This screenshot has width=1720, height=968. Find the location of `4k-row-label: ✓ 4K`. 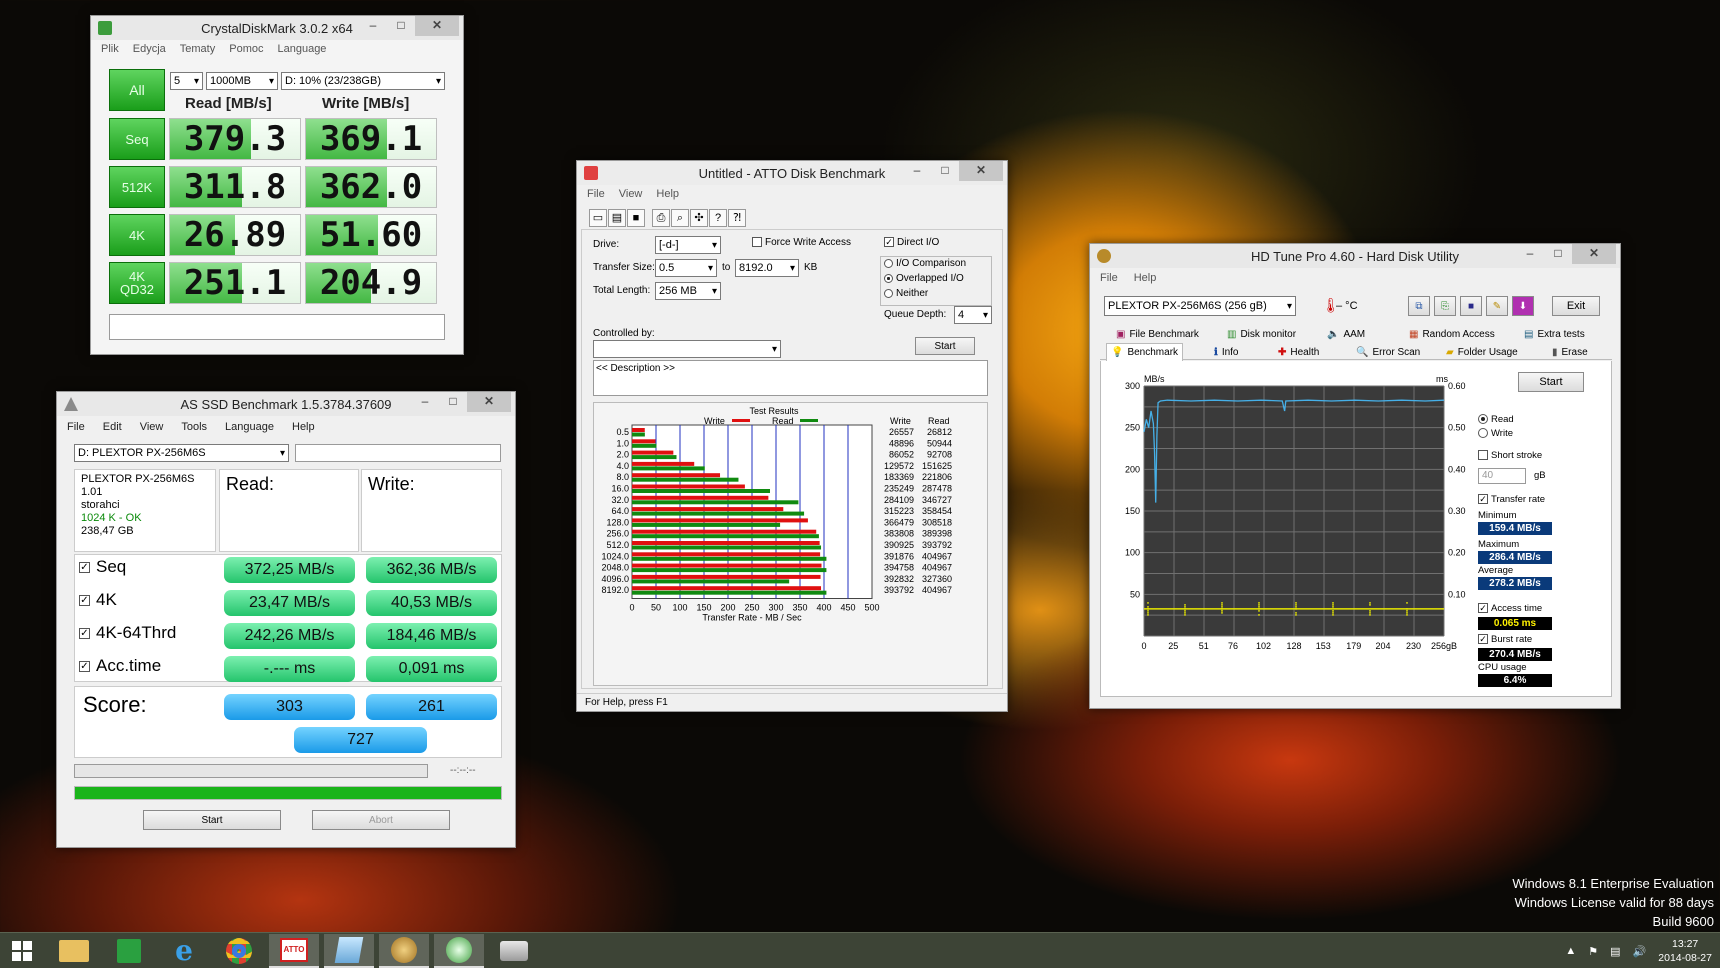

4k-row-label: ✓ 4K is located at coordinates (98, 600).